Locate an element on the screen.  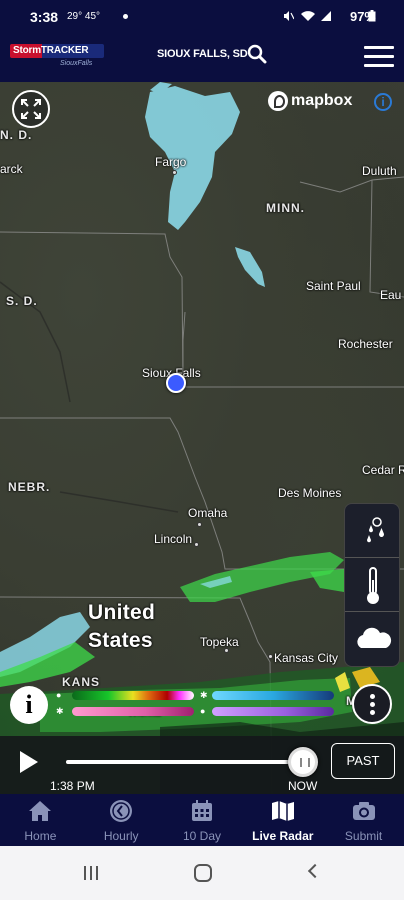
map-label-des-moines: Des Moines is located at coordinates (310, 493).